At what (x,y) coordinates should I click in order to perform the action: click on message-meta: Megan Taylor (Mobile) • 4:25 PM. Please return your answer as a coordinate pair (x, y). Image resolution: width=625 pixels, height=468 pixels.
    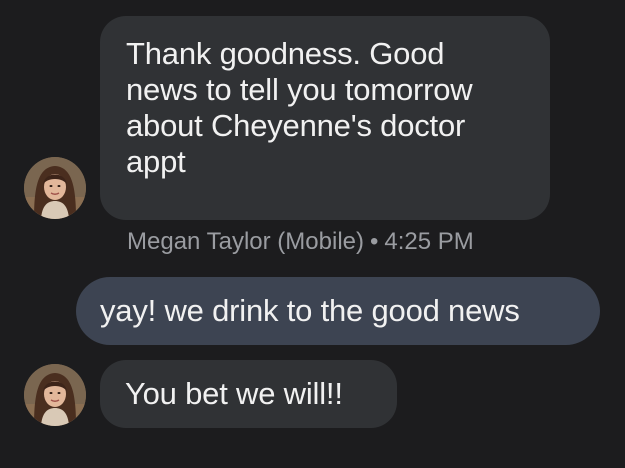
    Looking at the image, I should click on (300, 242).